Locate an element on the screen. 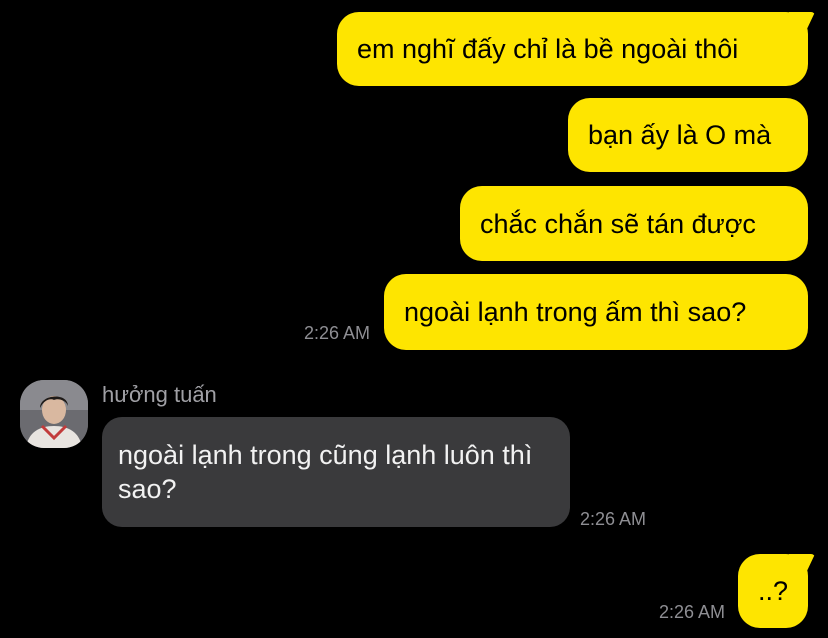 This screenshot has width=828, height=638. message-bubble-outgoing: ..? is located at coordinates (773, 591).